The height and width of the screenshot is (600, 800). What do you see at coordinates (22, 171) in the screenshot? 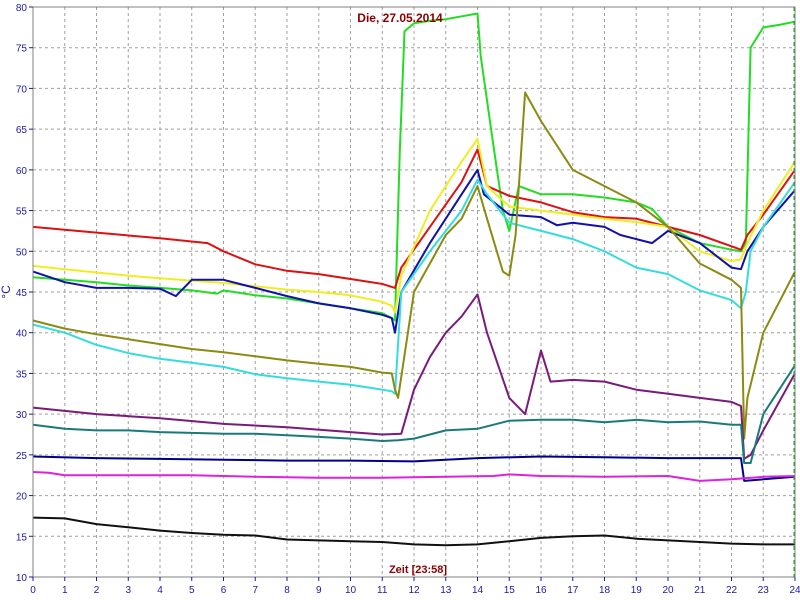
I see `y-tick-label: 60` at bounding box center [22, 171].